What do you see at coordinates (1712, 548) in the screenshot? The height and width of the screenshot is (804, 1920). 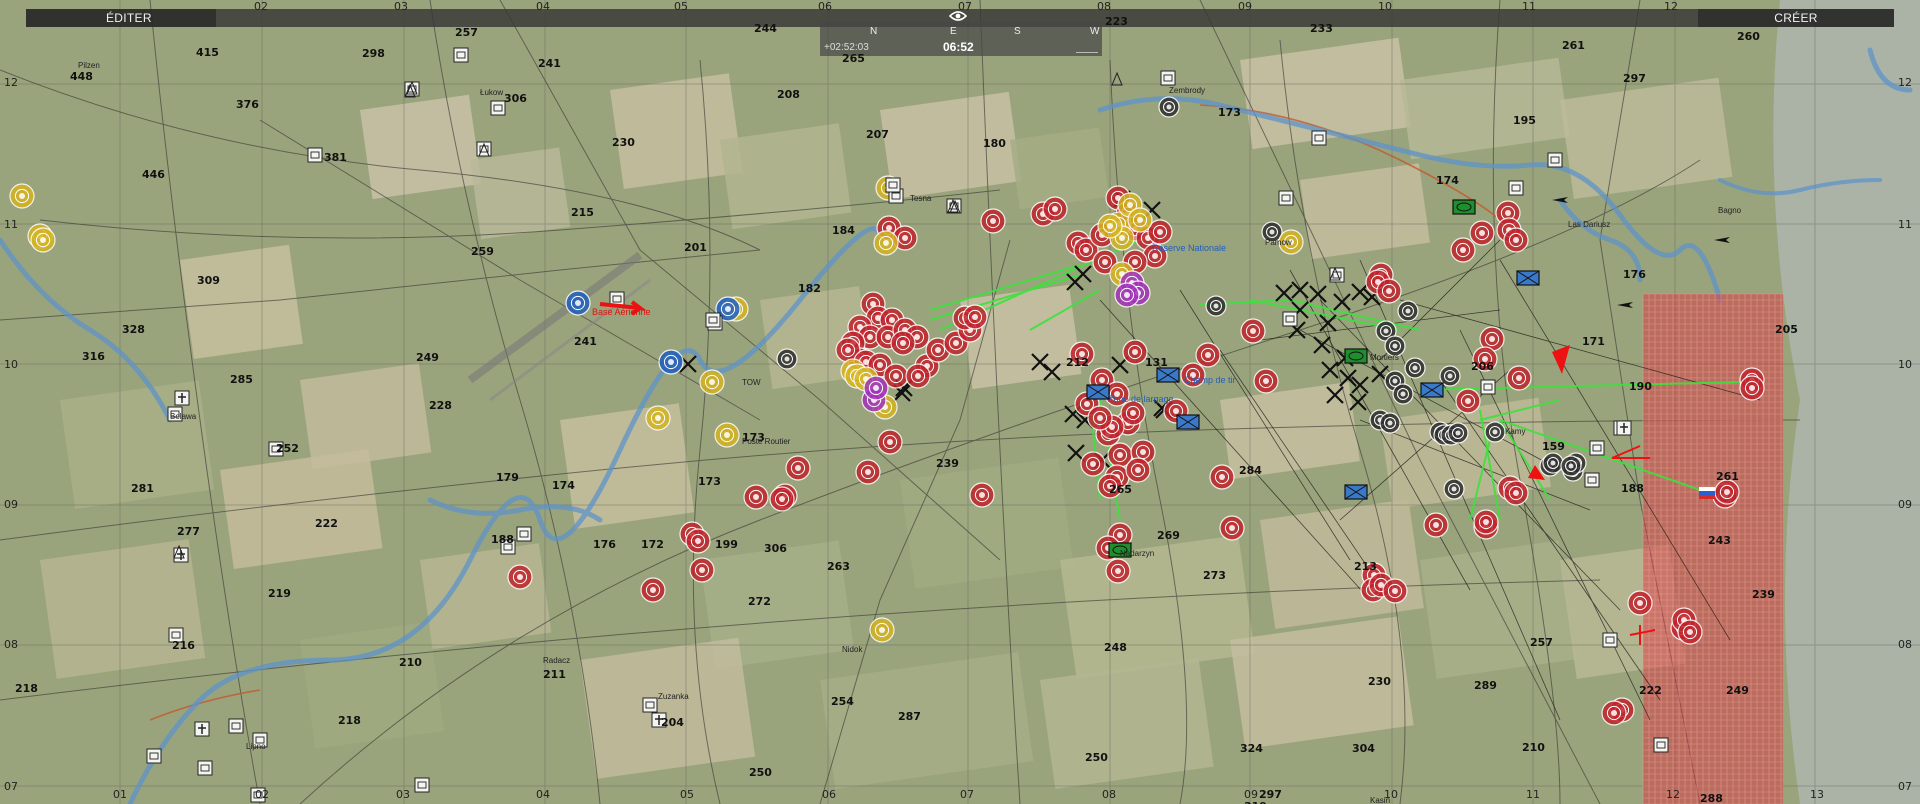 I see `restricted-zone` at bounding box center [1712, 548].